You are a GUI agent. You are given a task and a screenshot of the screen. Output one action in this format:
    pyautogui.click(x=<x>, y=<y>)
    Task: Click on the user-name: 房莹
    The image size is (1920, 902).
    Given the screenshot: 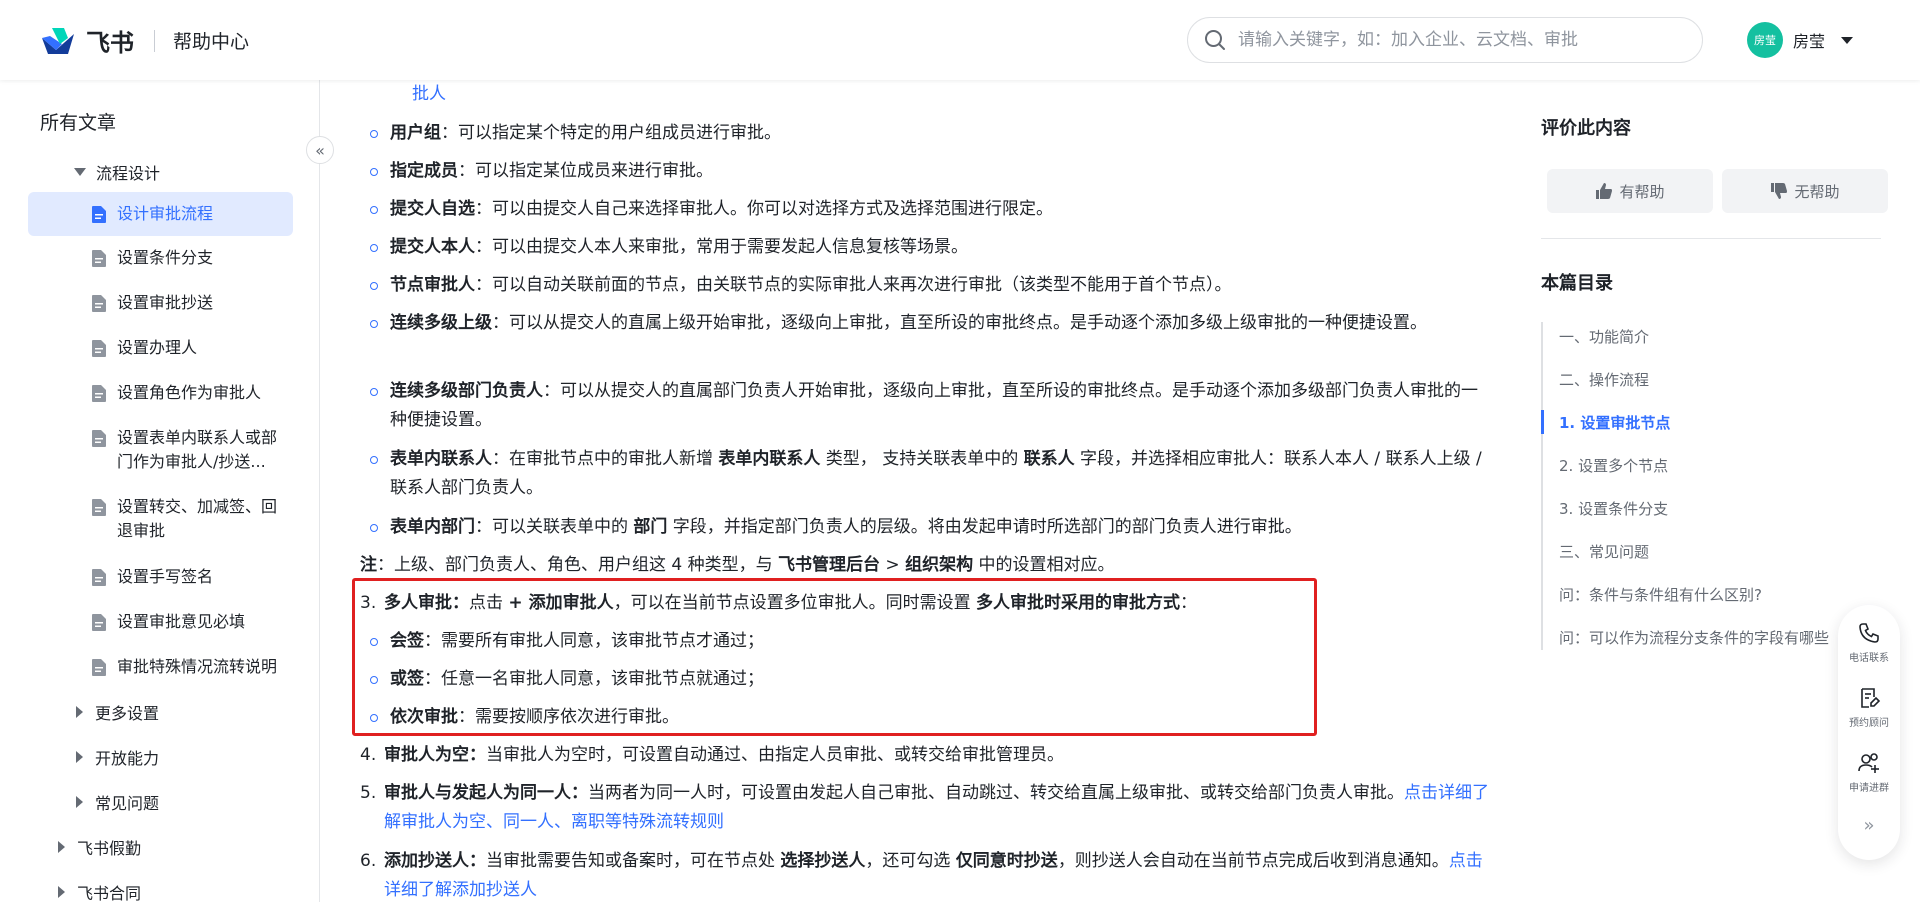 What is the action you would take?
    pyautogui.click(x=1809, y=40)
    